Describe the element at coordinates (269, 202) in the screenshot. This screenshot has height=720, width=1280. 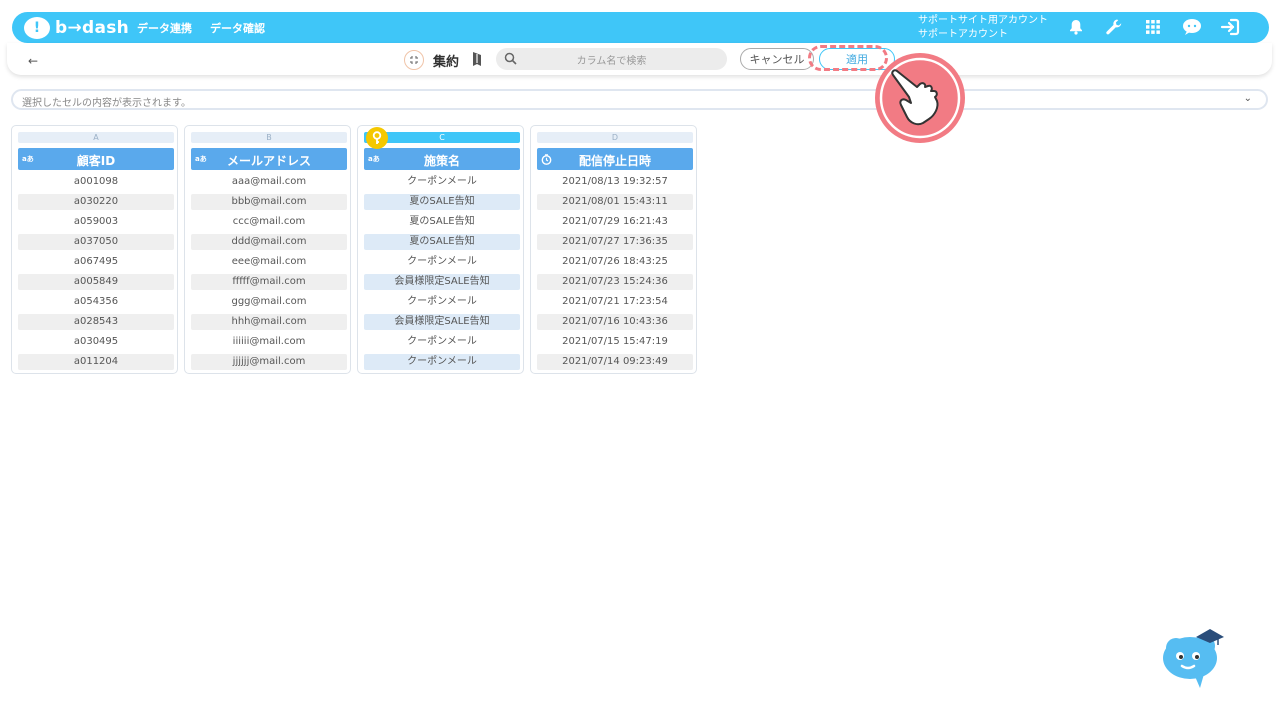
I see `table-cell: bbb@mail.com` at that location.